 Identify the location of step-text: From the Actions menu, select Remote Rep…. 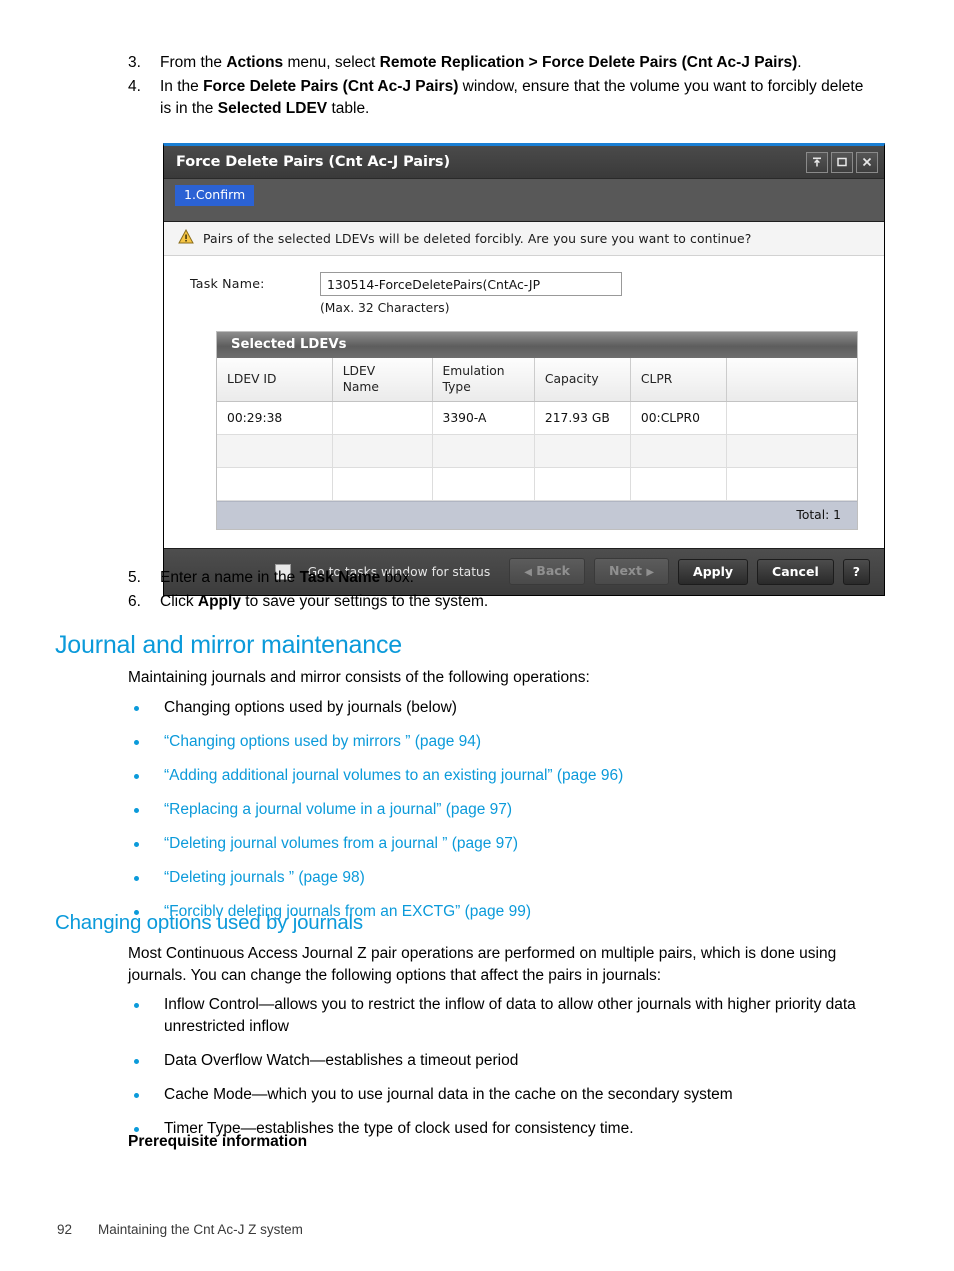
(481, 62).